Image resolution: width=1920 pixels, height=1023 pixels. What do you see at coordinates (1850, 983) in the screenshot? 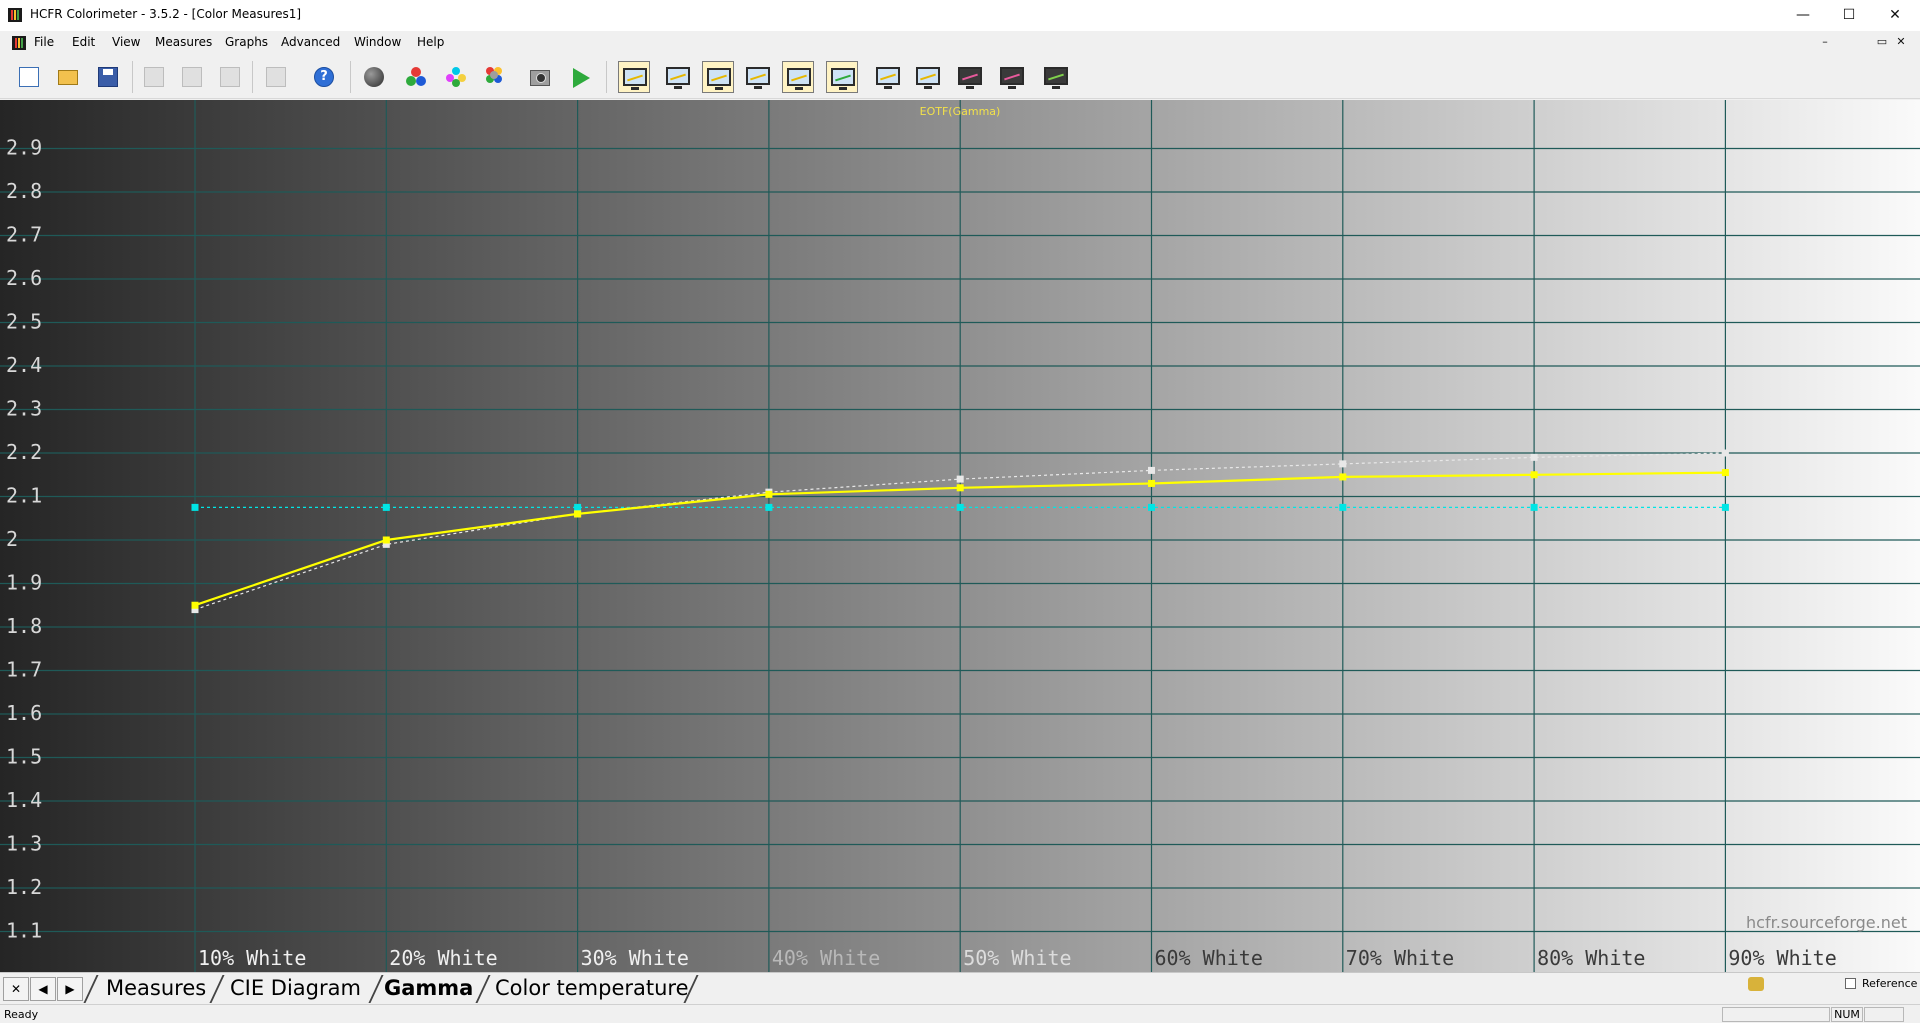
I see `reference-checkbox` at bounding box center [1850, 983].